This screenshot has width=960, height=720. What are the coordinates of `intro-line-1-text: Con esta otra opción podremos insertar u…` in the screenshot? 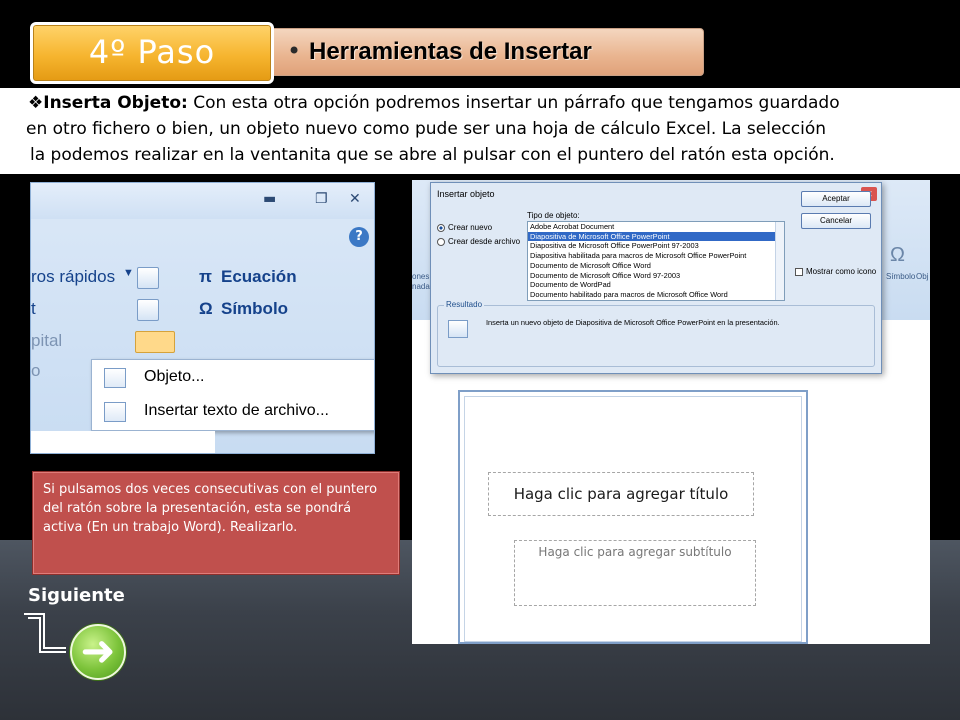 It's located at (513, 103).